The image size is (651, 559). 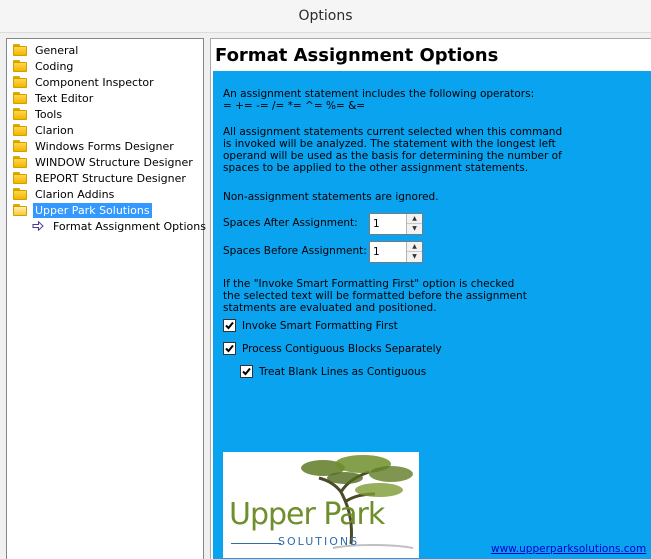 What do you see at coordinates (431, 55) in the screenshot?
I see `panel-title: Format Assignment Options` at bounding box center [431, 55].